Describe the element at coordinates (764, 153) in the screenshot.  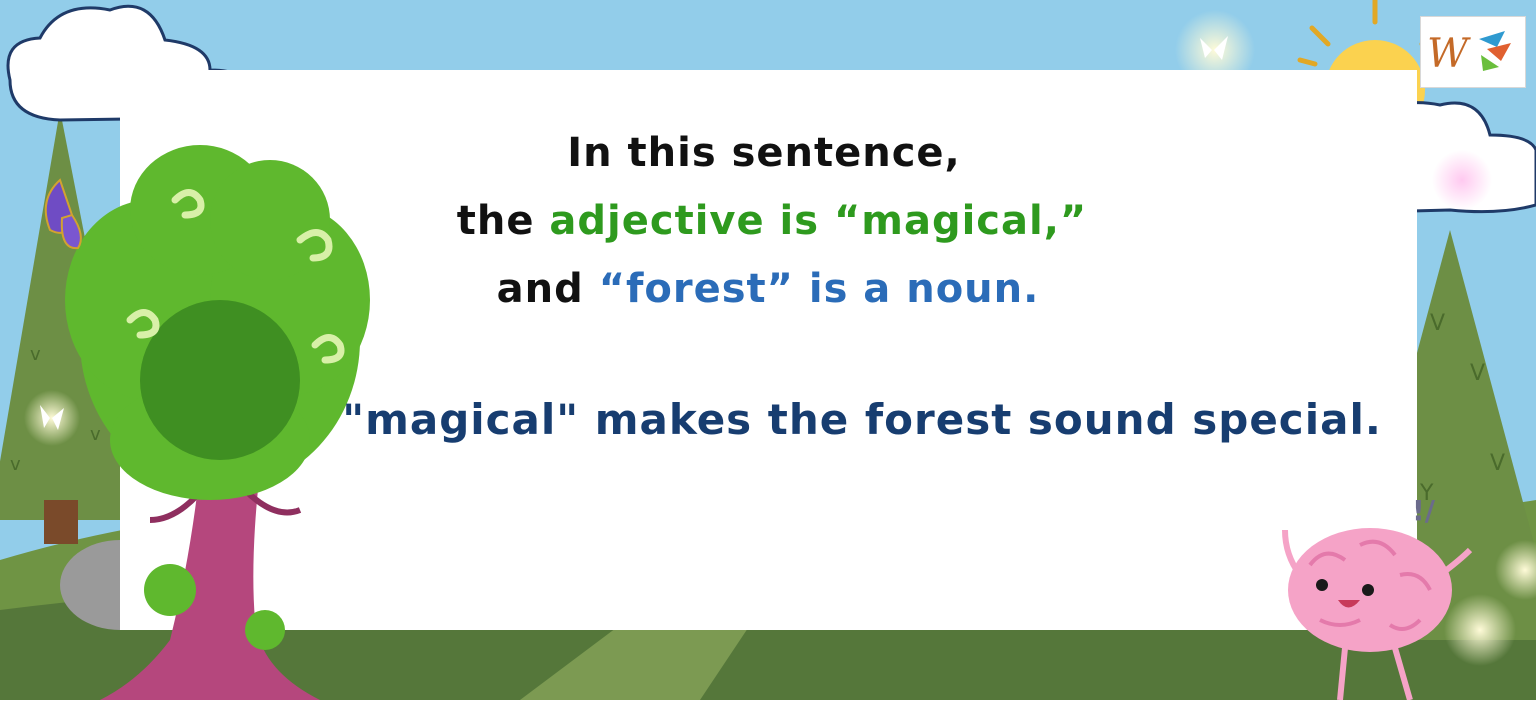
I see `line-intro: In this sentence,` at that location.